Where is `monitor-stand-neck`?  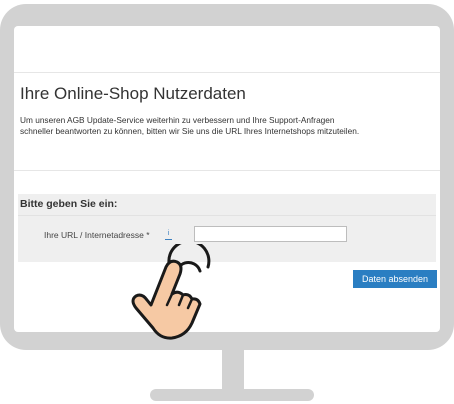
monitor-stand-neck is located at coordinates (233, 369).